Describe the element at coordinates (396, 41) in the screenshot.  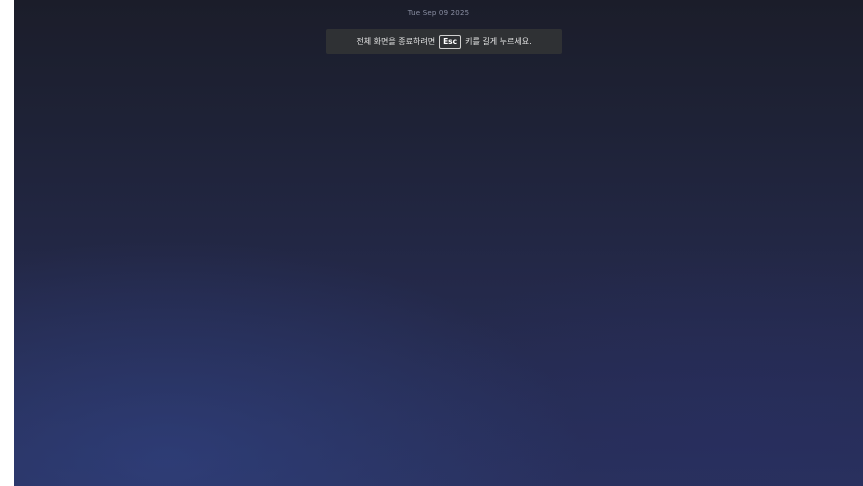
I see `banner-text-before: 전체 화면을 종료하려면` at that location.